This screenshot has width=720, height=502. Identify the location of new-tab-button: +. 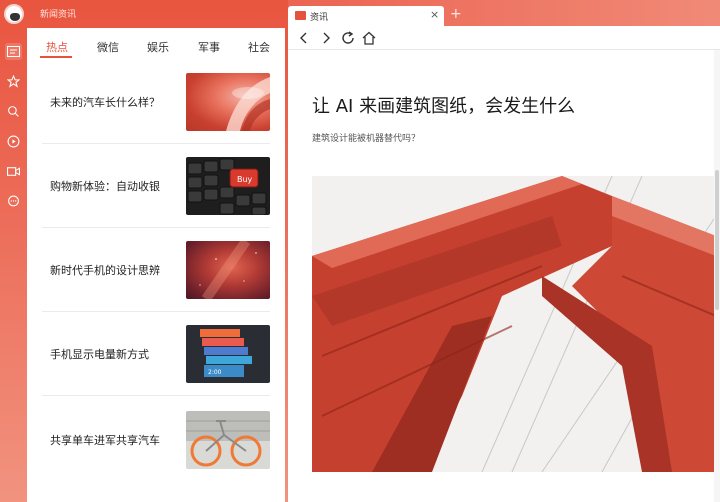
(456, 14).